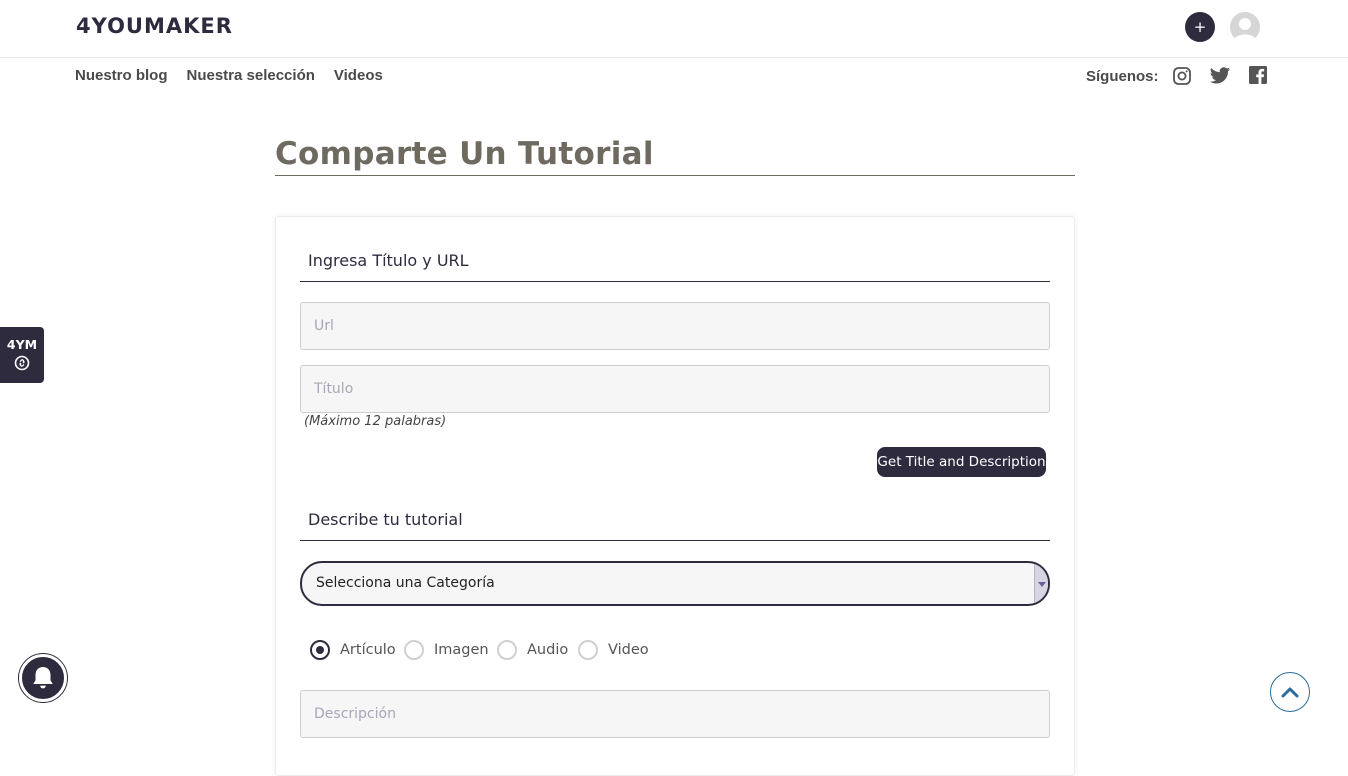 The image size is (1348, 776). What do you see at coordinates (628, 650) in the screenshot?
I see `radio-label: Video` at bounding box center [628, 650].